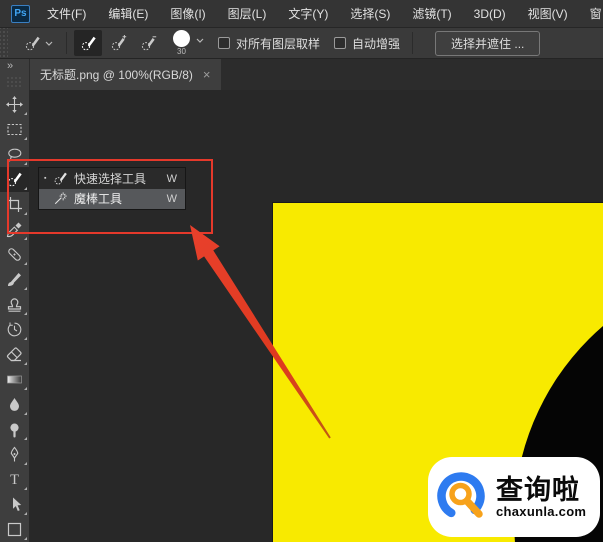  What do you see at coordinates (4, 43) in the screenshot?
I see `options-bar-grip` at bounding box center [4, 43].